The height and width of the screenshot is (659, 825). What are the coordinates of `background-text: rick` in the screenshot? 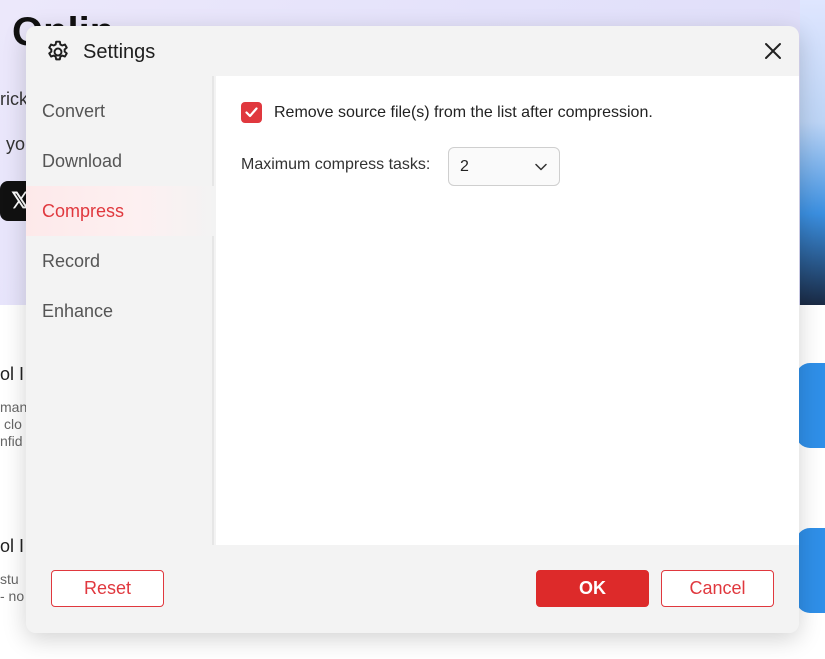 It's located at (14, 99).